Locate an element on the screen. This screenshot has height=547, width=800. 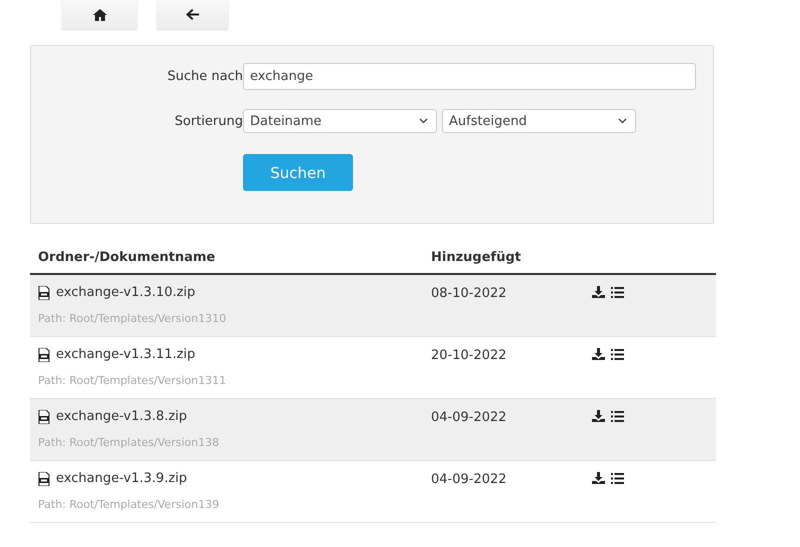
file-name: exchange-v1.3.9.zip is located at coordinates (122, 478).